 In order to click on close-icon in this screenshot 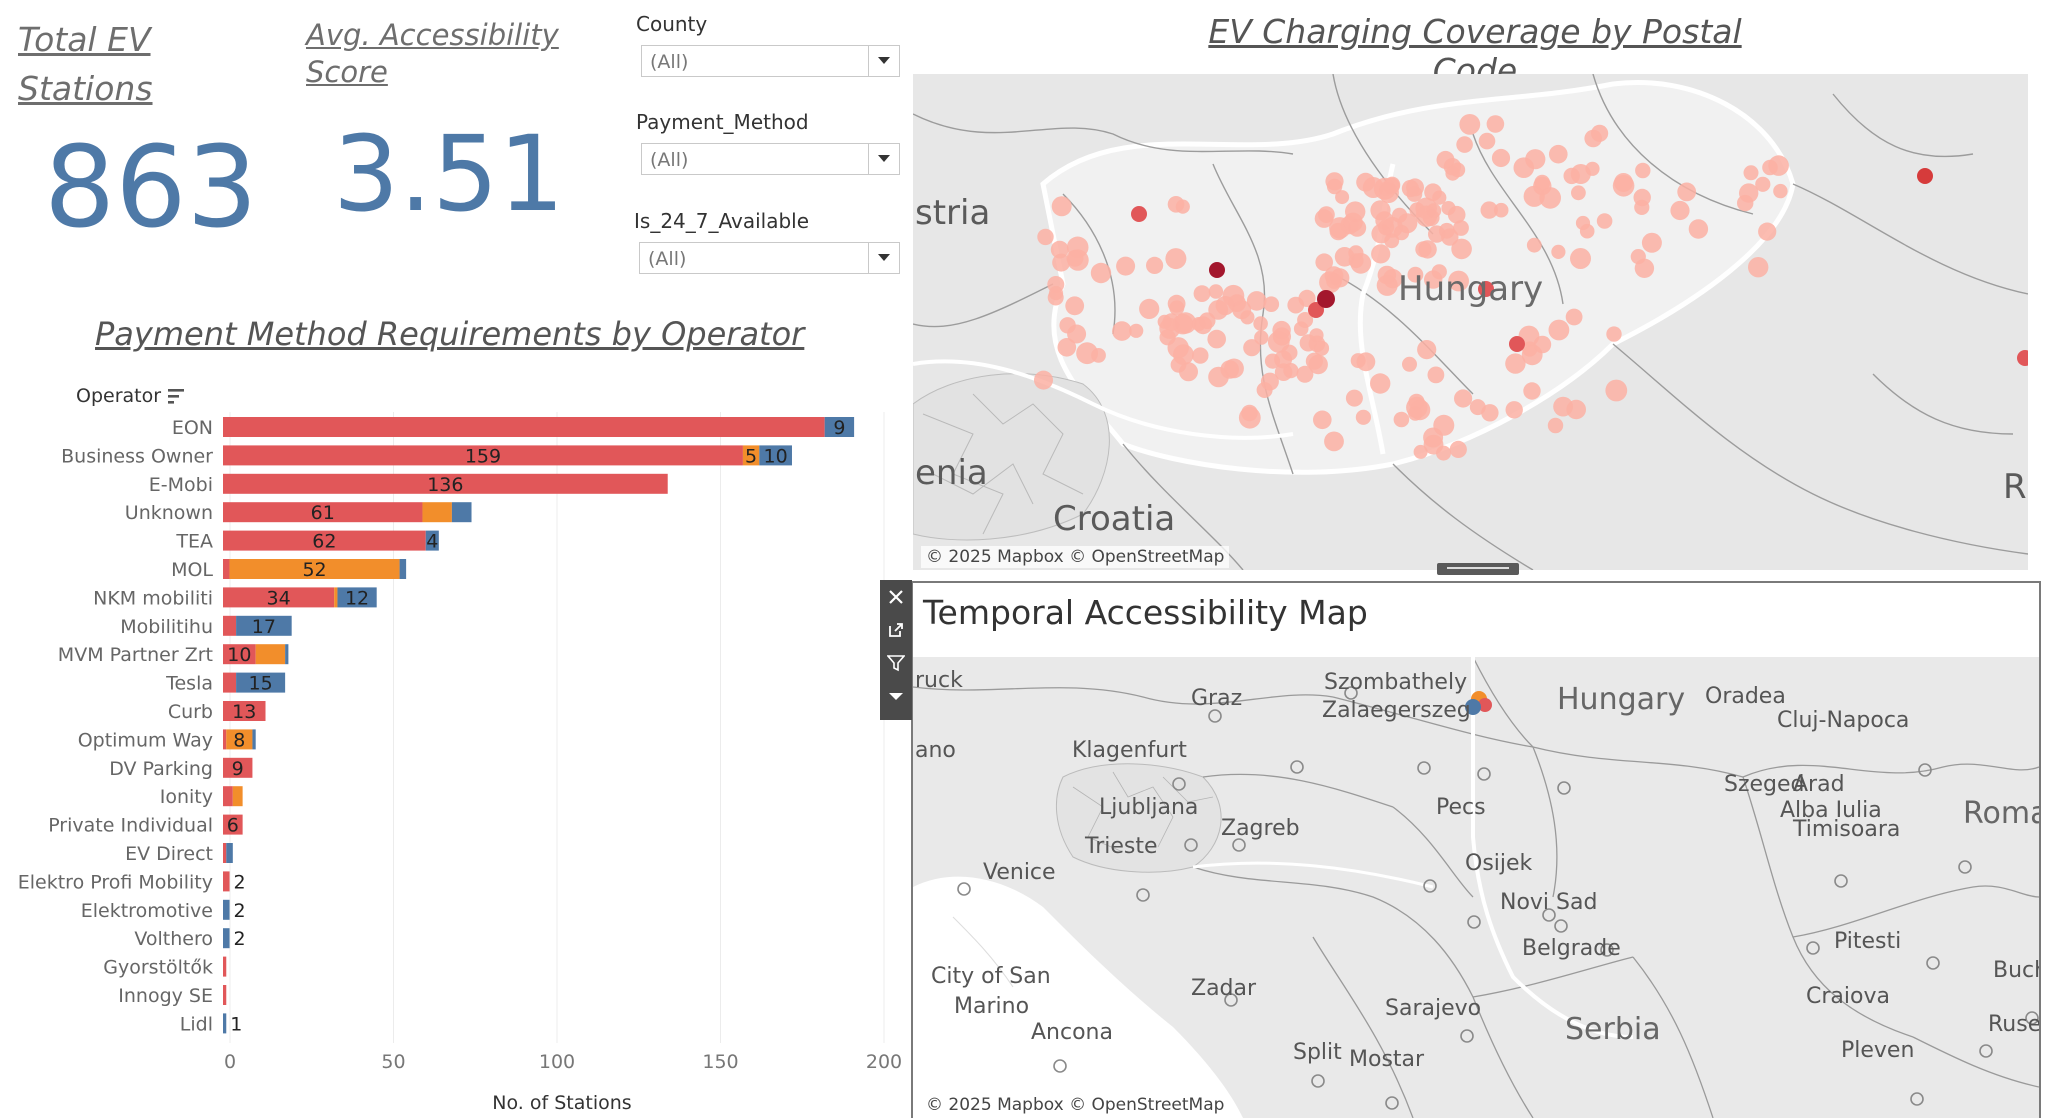, I will do `click(896, 596)`.